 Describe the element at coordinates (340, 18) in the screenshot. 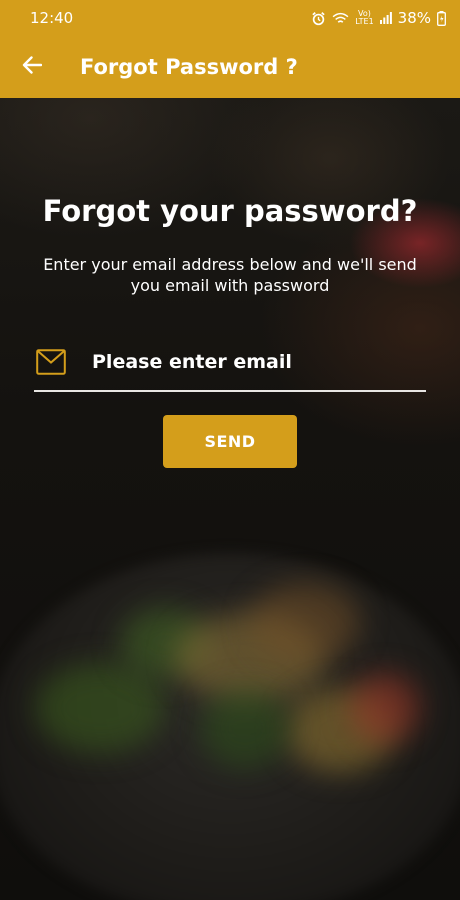

I see `wifi-icon` at that location.